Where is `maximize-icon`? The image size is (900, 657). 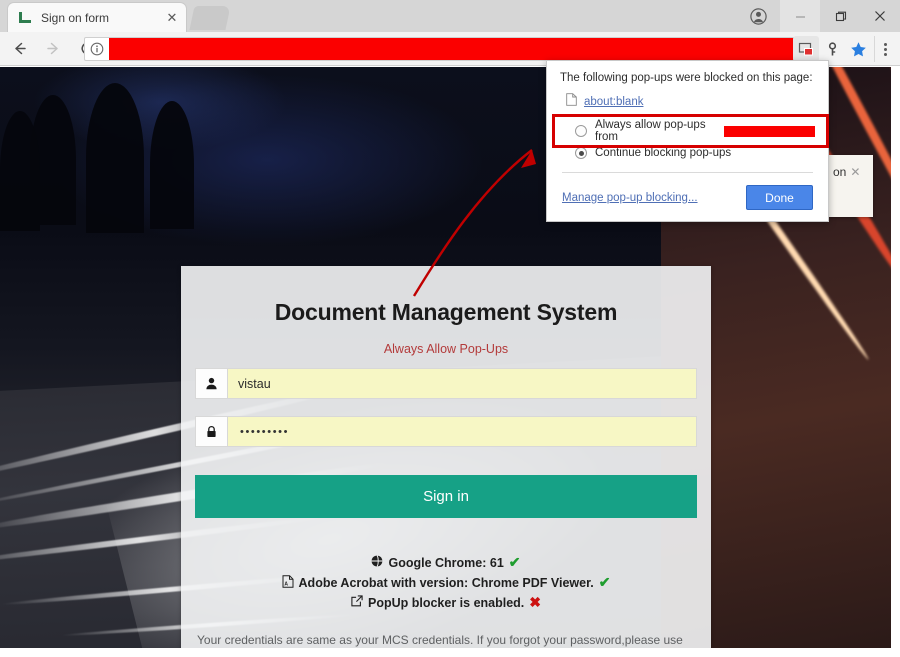 maximize-icon is located at coordinates (840, 16).